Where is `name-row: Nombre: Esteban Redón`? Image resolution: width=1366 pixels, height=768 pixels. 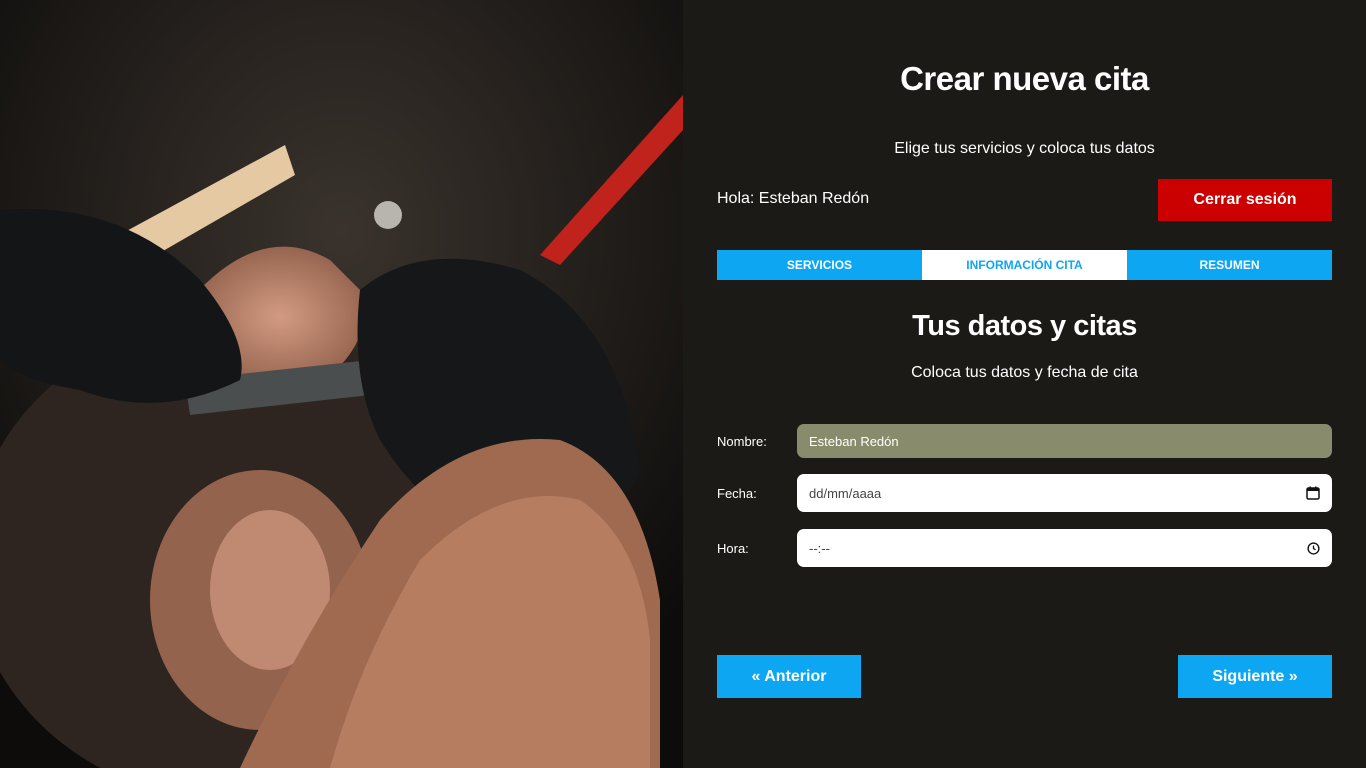 name-row: Nombre: Esteban Redón is located at coordinates (1024, 441).